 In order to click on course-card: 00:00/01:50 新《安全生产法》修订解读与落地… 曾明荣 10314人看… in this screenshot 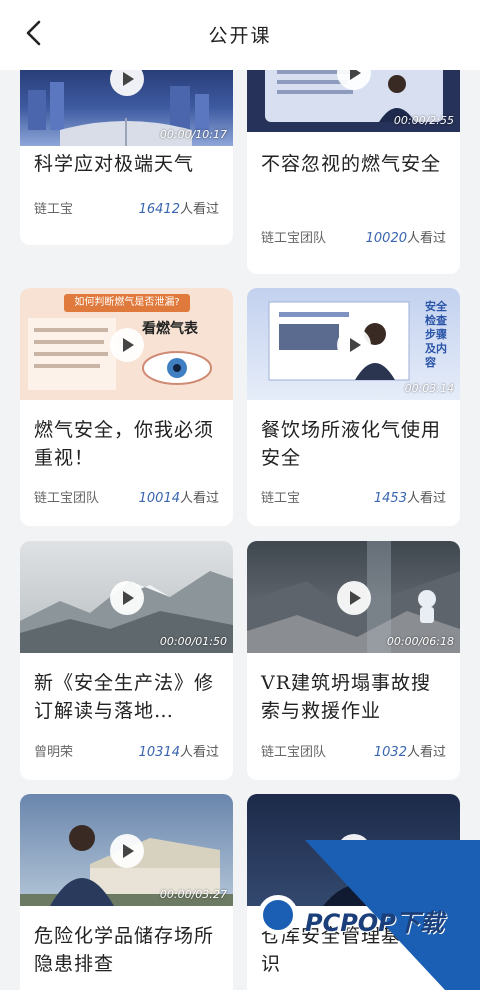, I will do `click(126, 660)`.